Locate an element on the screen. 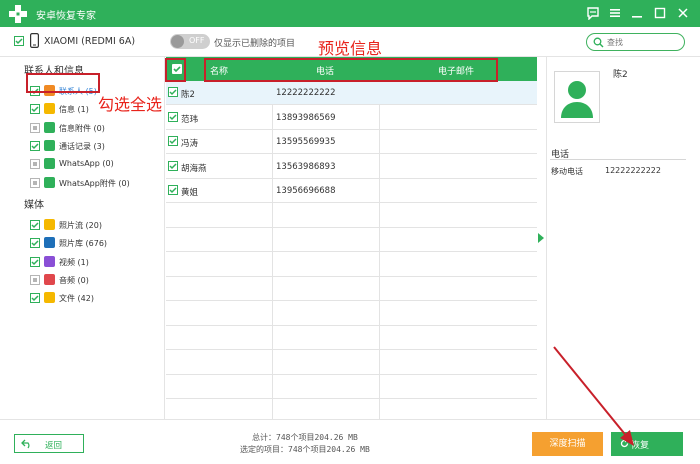  table-row: 黄姐 13956696688 is located at coordinates (351, 191).